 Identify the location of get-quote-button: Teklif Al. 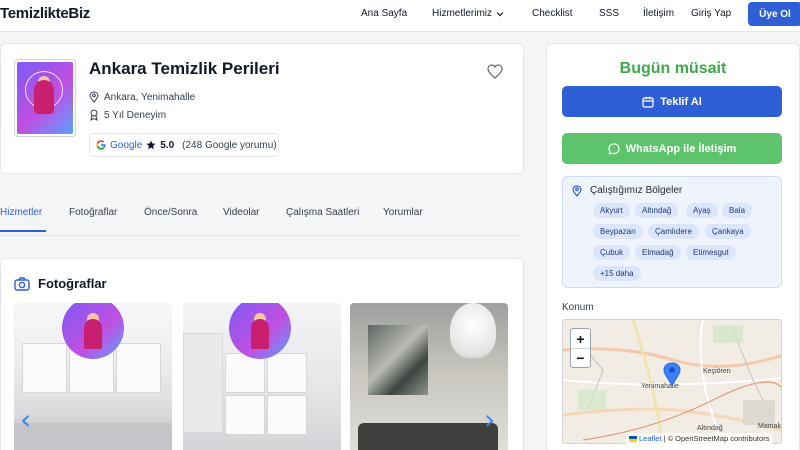
(672, 101).